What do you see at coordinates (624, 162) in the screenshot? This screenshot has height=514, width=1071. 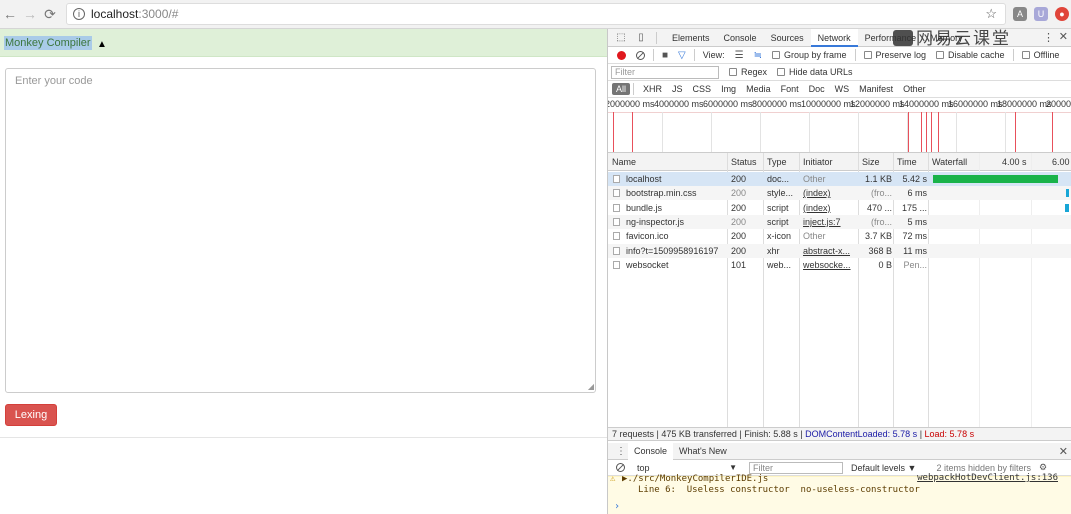 I see `col-name-header: Name` at bounding box center [624, 162].